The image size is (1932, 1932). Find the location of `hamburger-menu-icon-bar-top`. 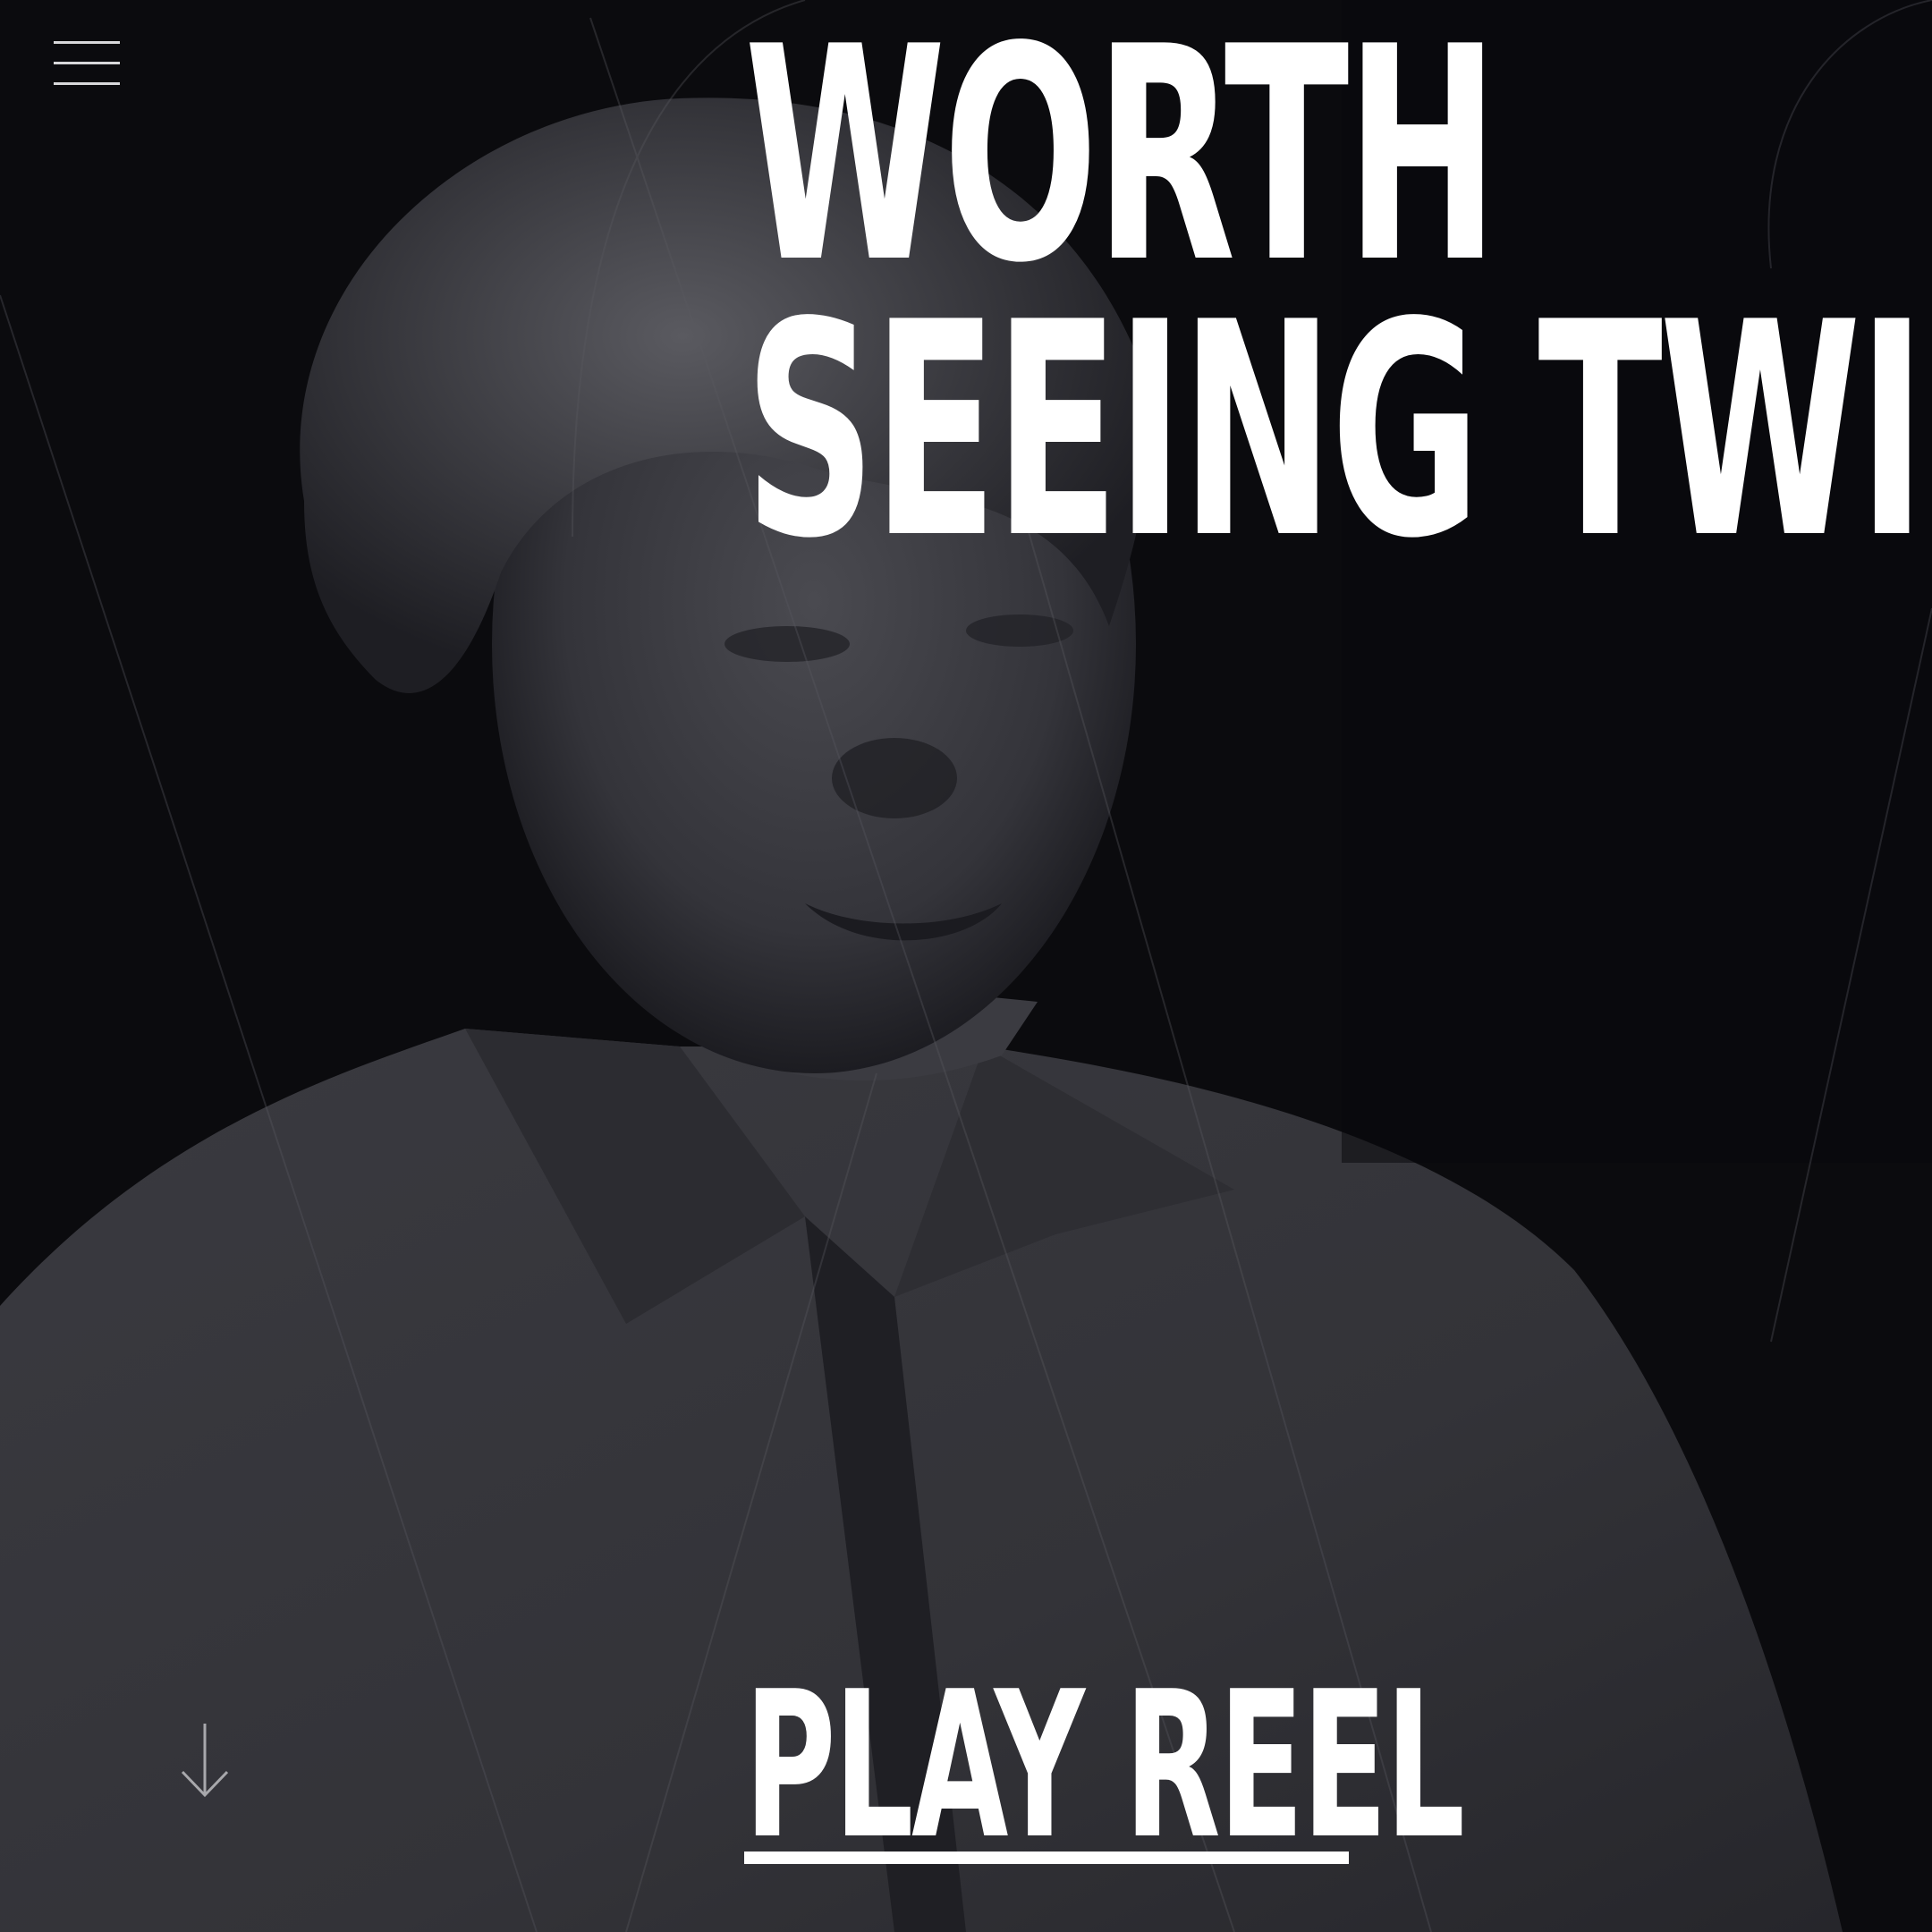

hamburger-menu-icon-bar-top is located at coordinates (87, 42).